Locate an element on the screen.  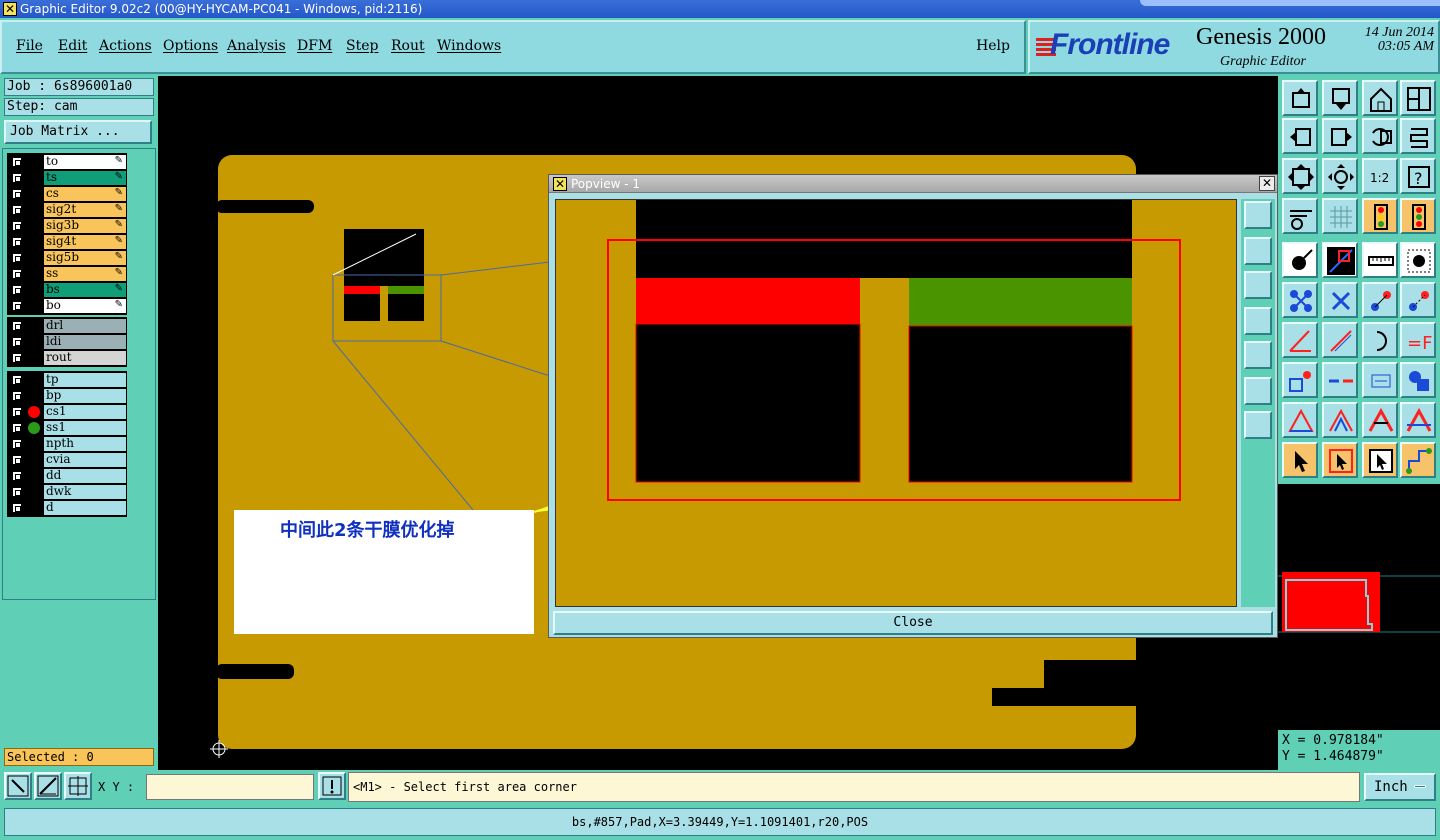
add-line-button is located at coordinates (1340, 260).